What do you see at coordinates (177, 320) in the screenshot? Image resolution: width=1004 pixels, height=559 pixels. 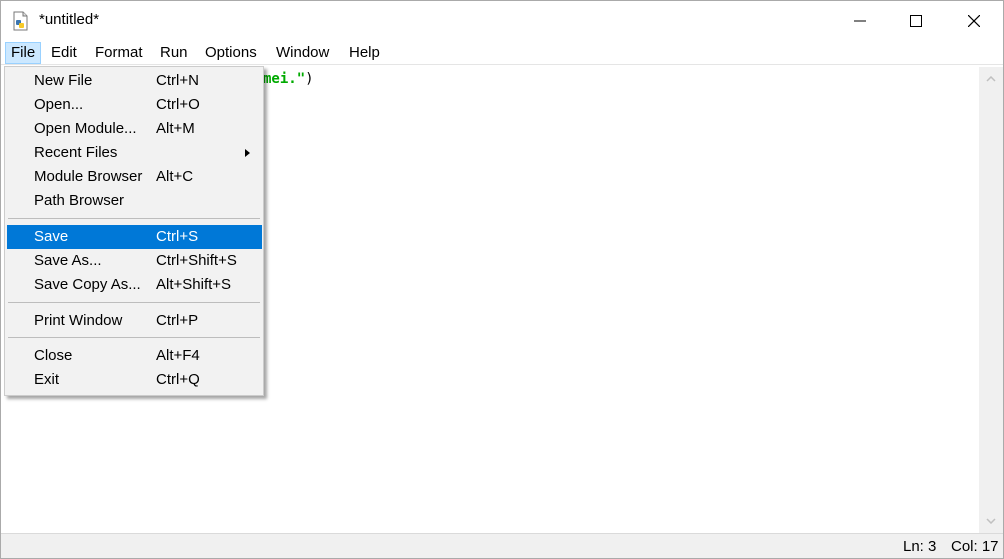 I see `menu-item-shortcut: Ctrl+P` at bounding box center [177, 320].